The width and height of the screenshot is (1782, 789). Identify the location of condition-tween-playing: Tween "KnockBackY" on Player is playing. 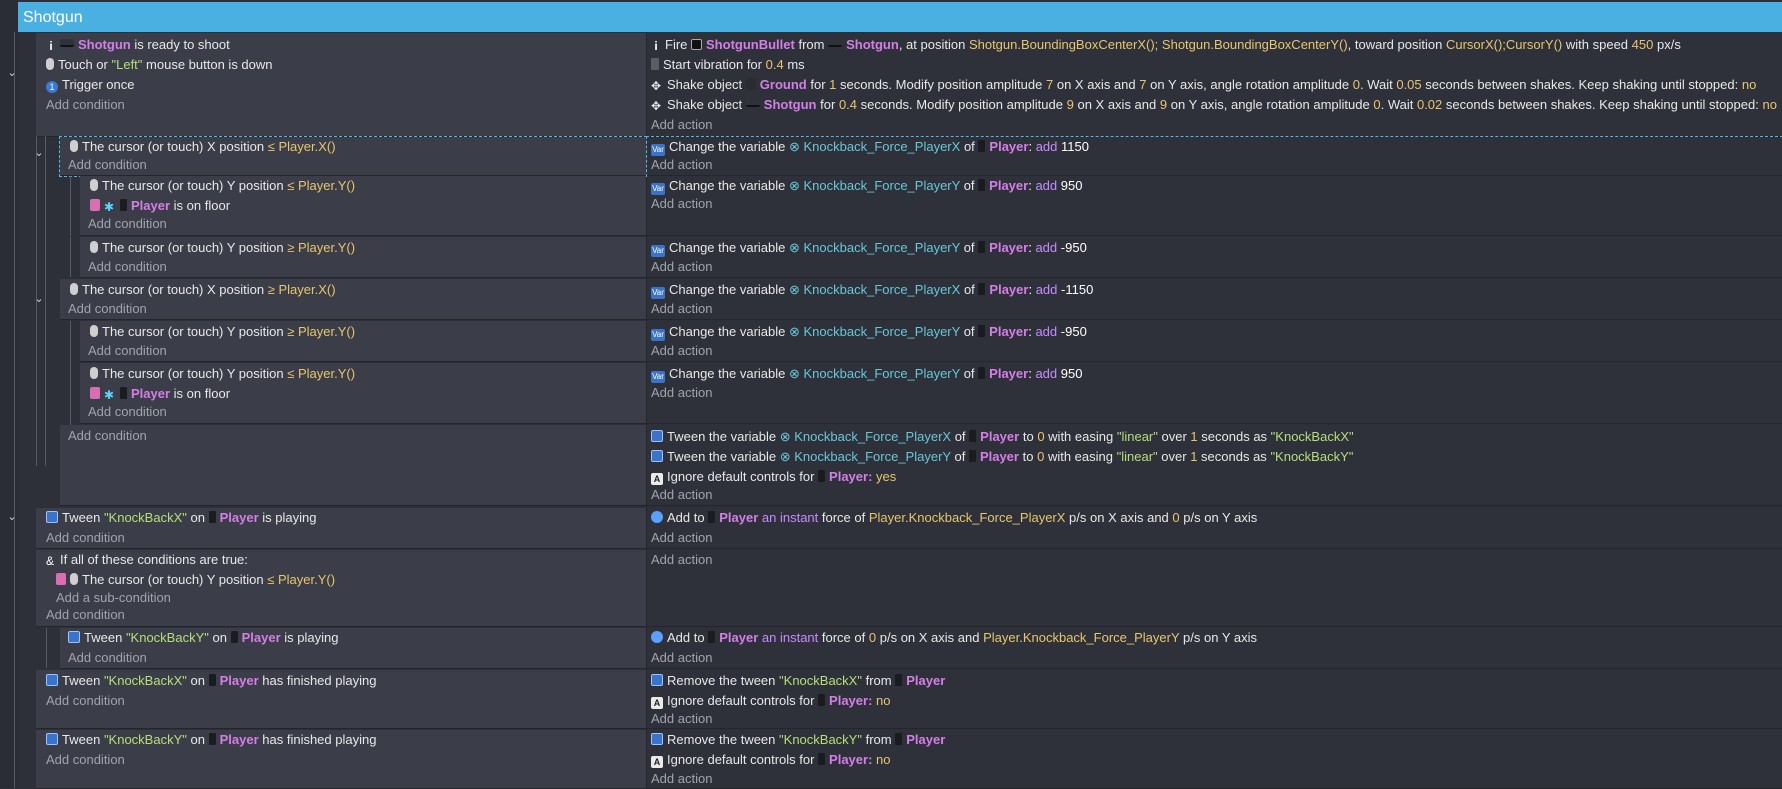
(203, 638).